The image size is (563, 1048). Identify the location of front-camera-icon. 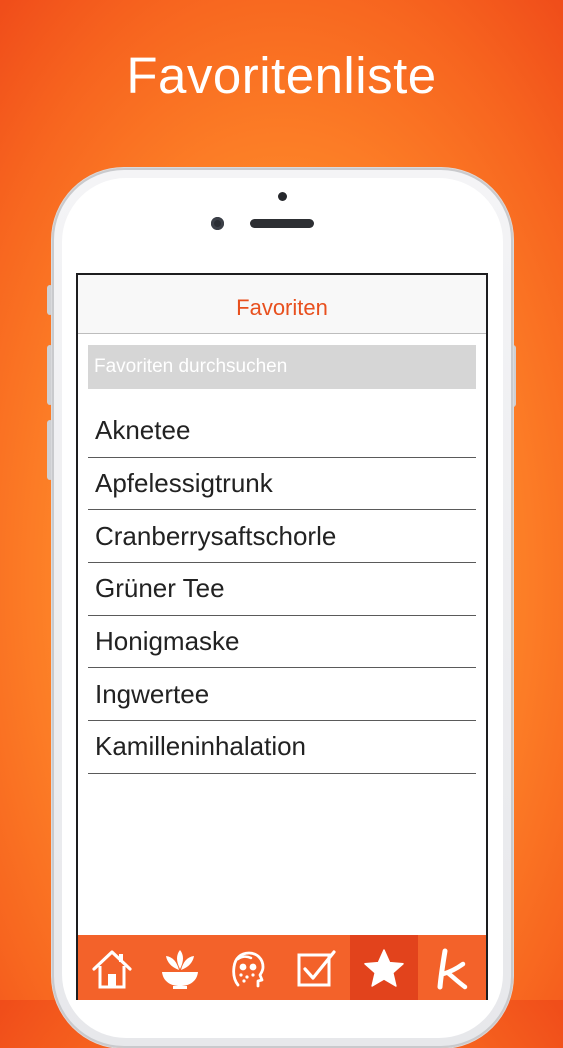
(217, 223).